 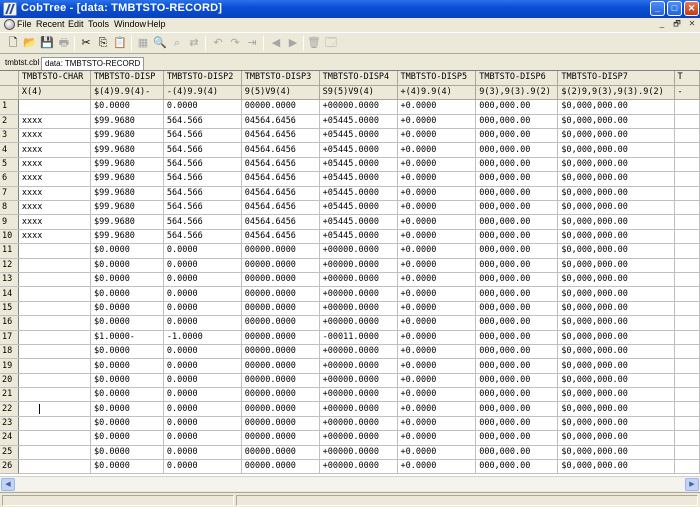 I want to click on new-file-icon: 🗋, so click(x=13, y=43).